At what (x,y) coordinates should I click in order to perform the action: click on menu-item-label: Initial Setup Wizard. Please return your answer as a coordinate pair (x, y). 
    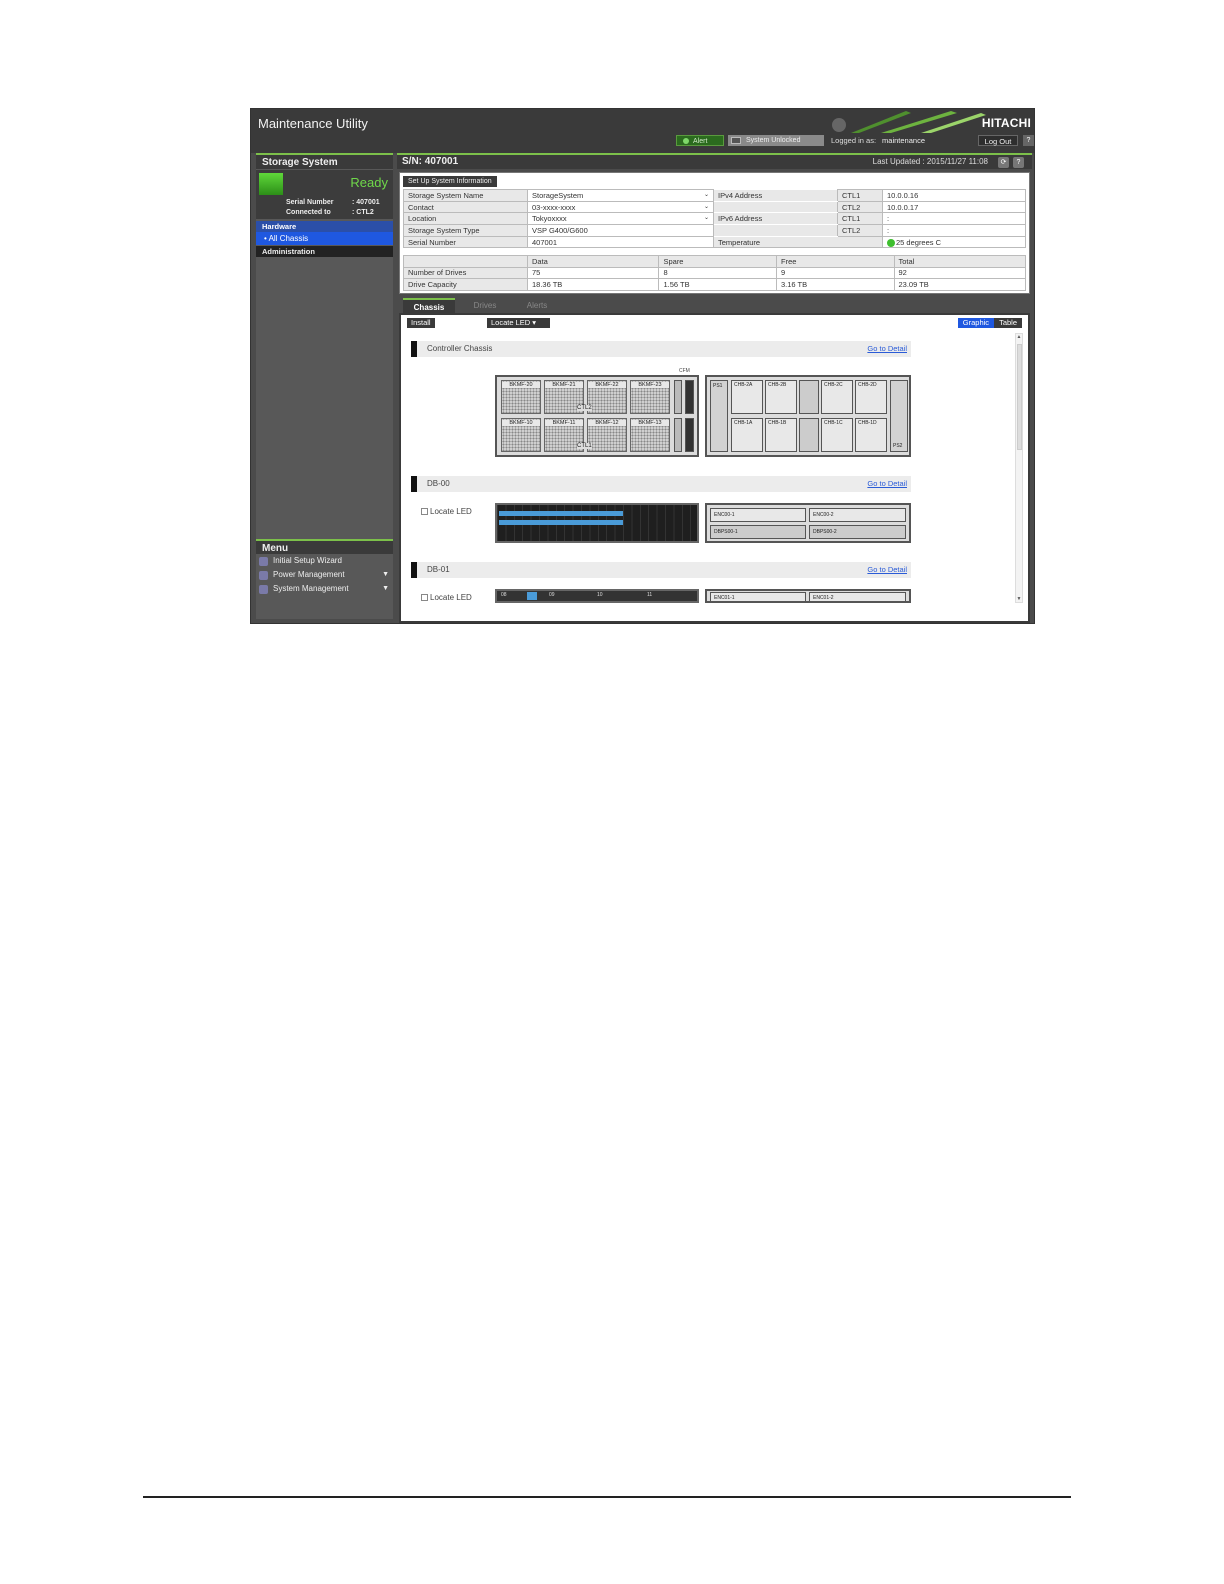
    Looking at the image, I should click on (307, 560).